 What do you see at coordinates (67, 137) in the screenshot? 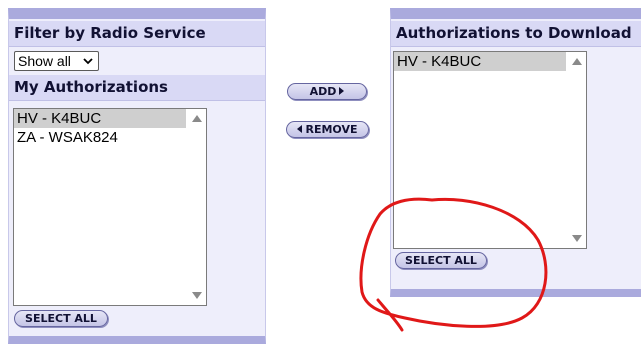
I see `list-item-label: ZA - WSAK824` at bounding box center [67, 137].